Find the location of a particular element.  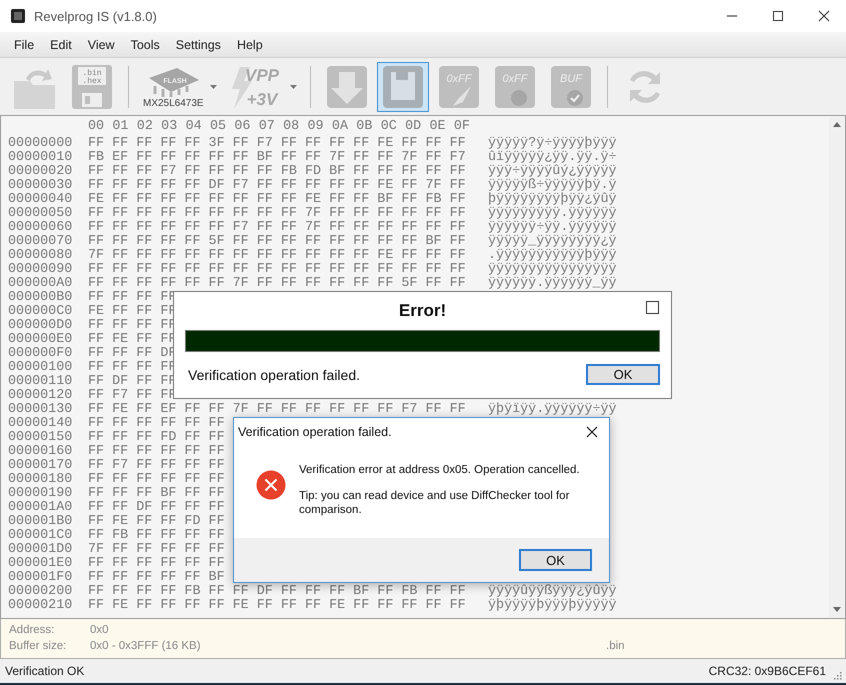

column-header: 00 is located at coordinates (97, 127).